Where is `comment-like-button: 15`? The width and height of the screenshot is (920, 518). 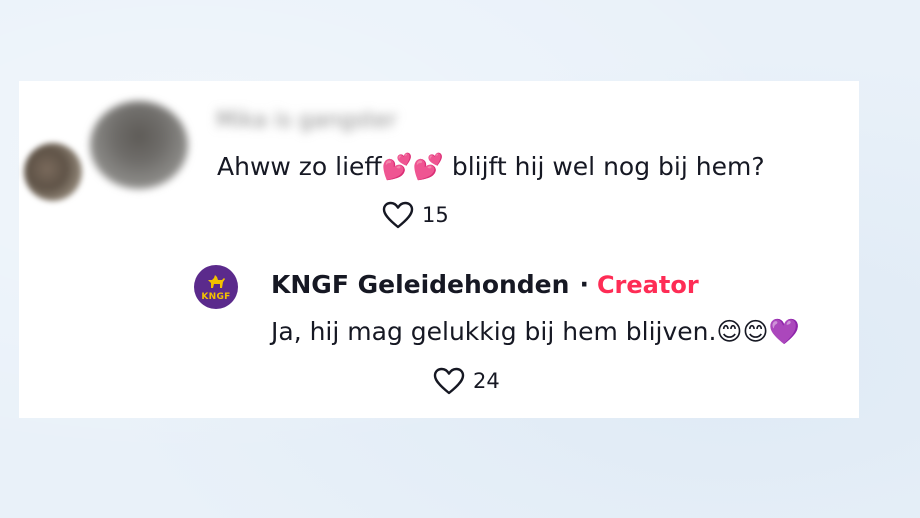
comment-like-button: 15 is located at coordinates (415, 215).